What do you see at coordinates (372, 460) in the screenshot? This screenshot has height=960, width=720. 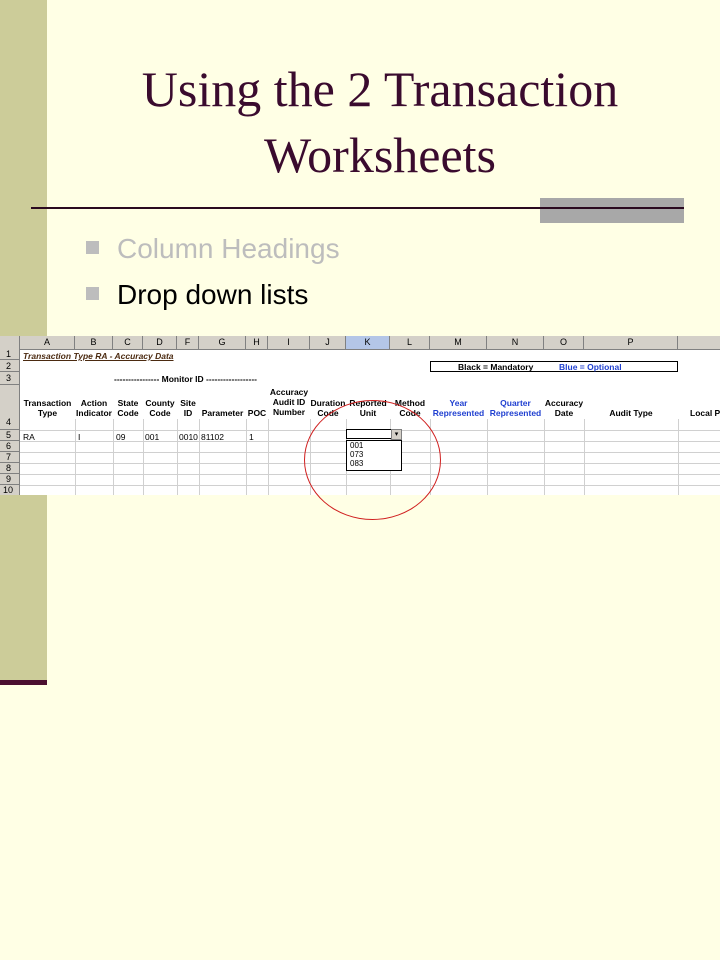 I see `highlight-circle` at bounding box center [372, 460].